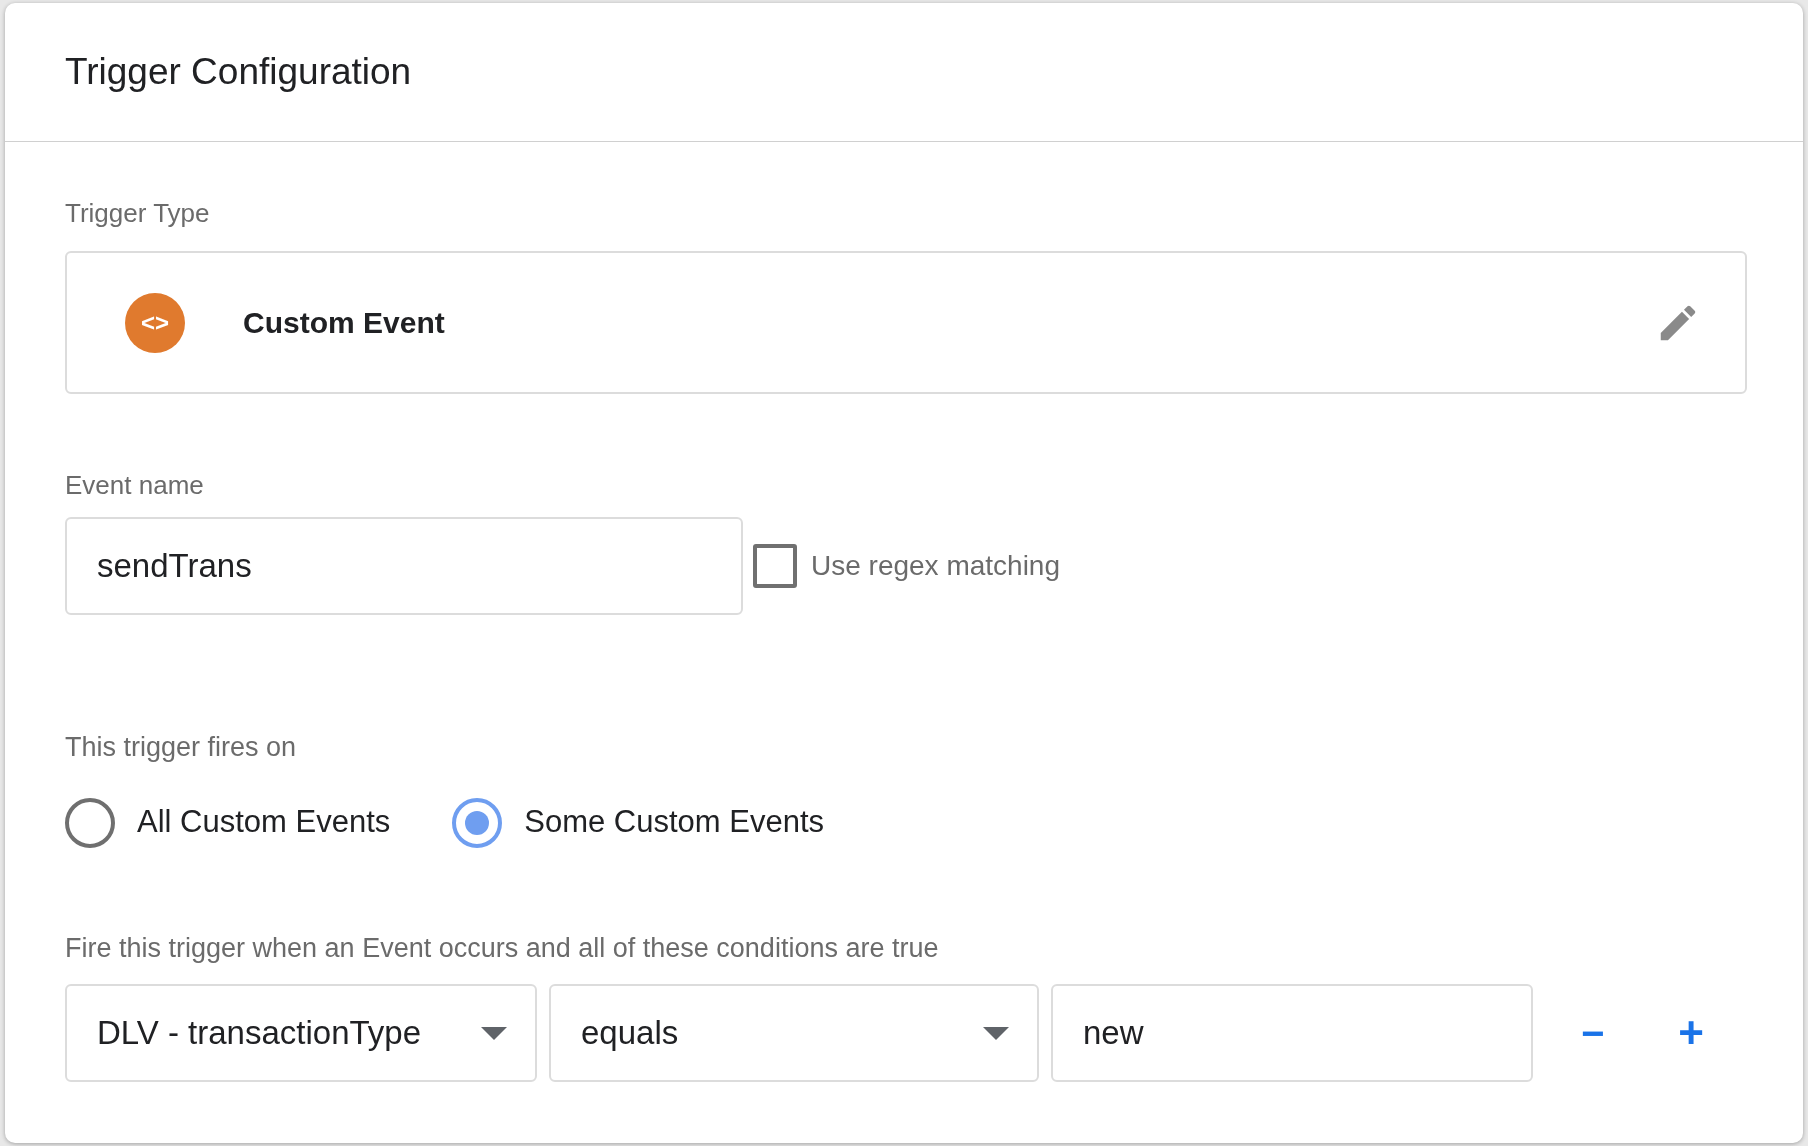  What do you see at coordinates (134, 485) in the screenshot?
I see `field-label: Event name` at bounding box center [134, 485].